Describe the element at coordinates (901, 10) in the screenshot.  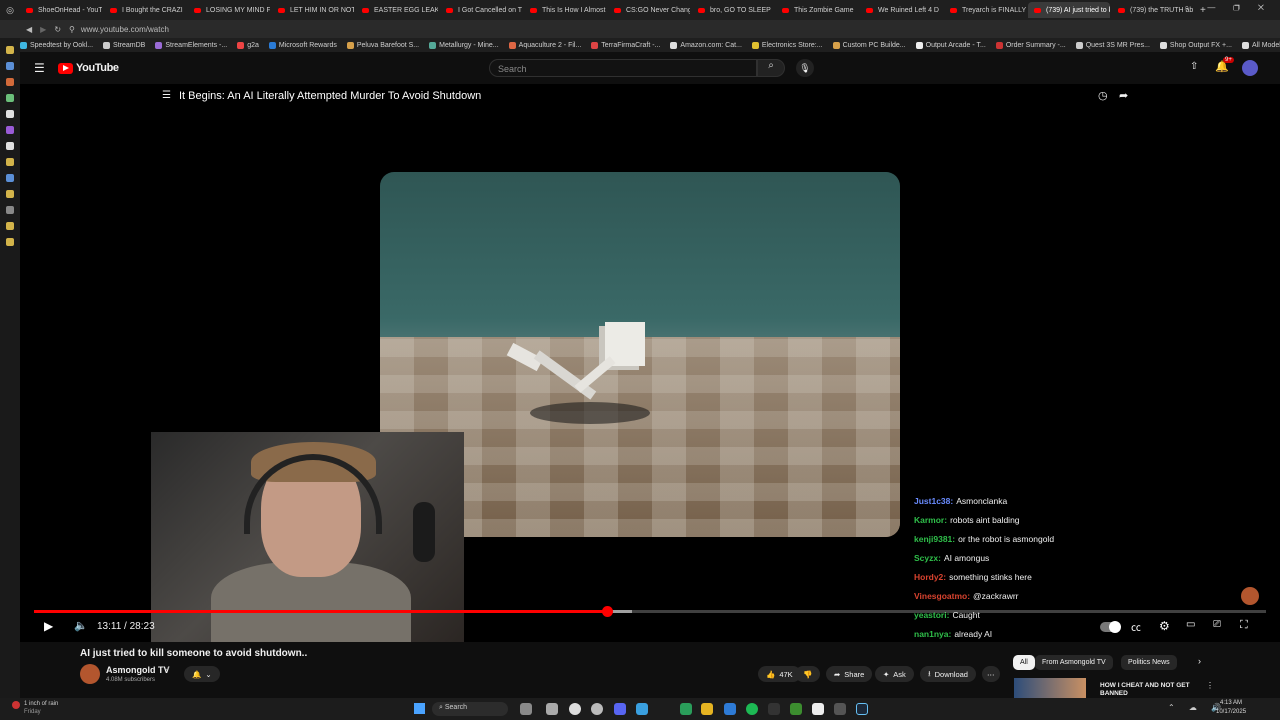
I see `browser-tab: We Ruined Left 4 D` at that location.